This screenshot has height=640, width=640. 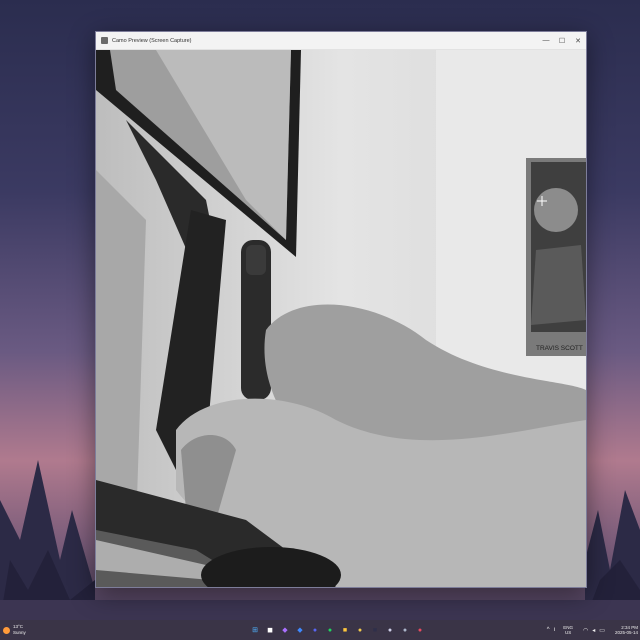 What do you see at coordinates (345, 630) in the screenshot?
I see `file-explorer-icon: ■` at bounding box center [345, 630].